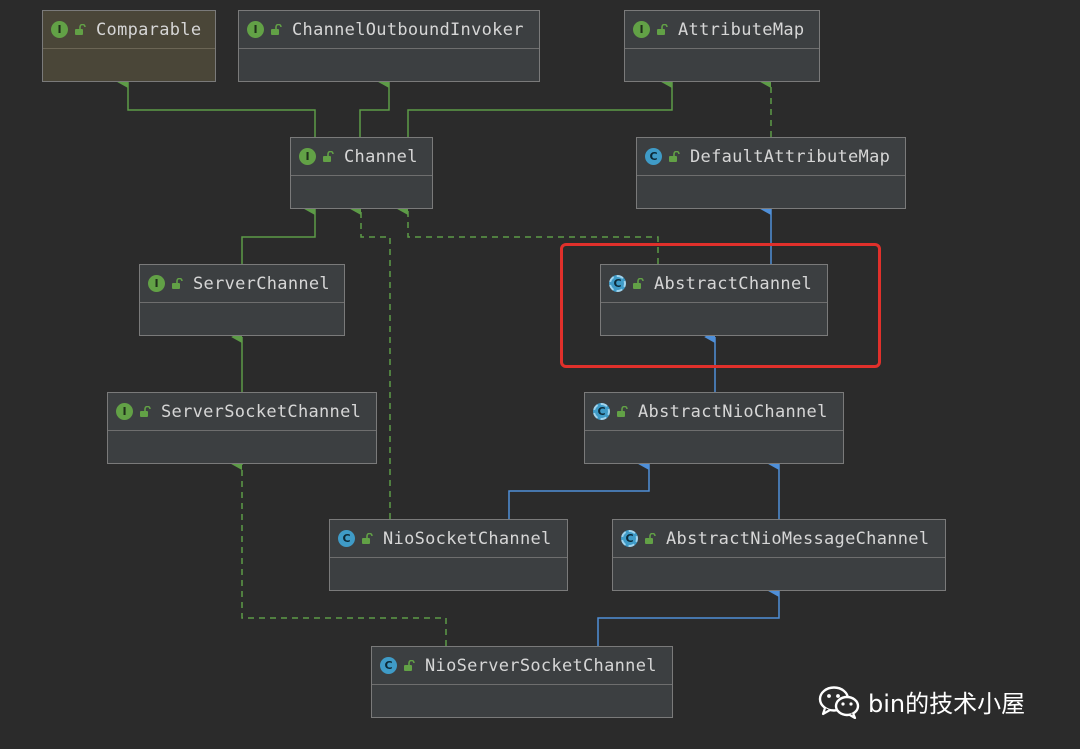  Describe the element at coordinates (541, 665) in the screenshot. I see `class-name: NioServerSocketChannel` at that location.